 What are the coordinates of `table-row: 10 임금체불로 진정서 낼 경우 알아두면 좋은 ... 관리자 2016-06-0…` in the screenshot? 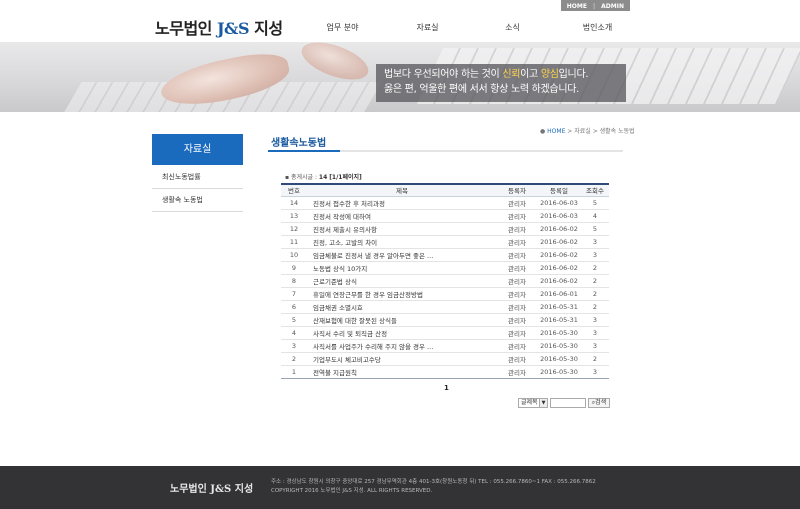 It's located at (445, 255).